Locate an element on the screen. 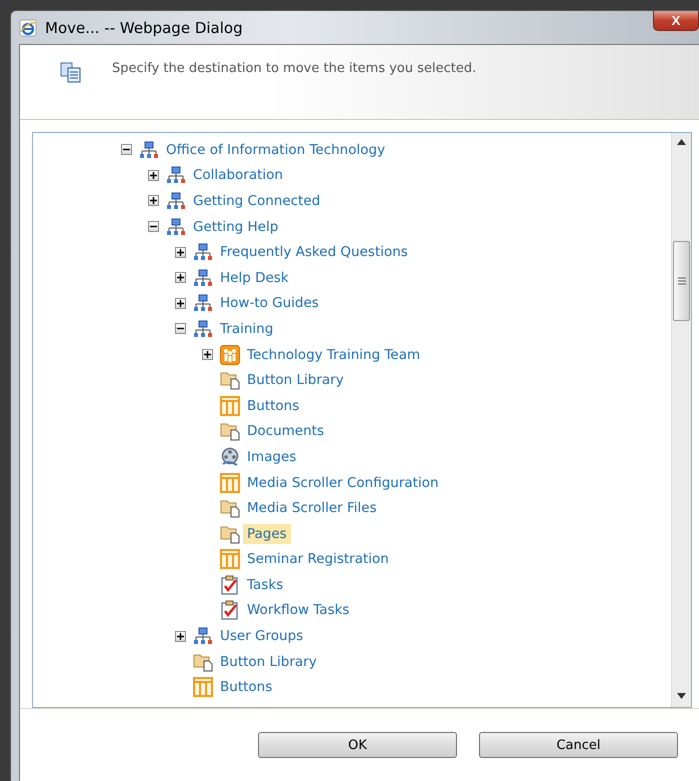 The width and height of the screenshot is (699, 781). close-button: X is located at coordinates (676, 21).